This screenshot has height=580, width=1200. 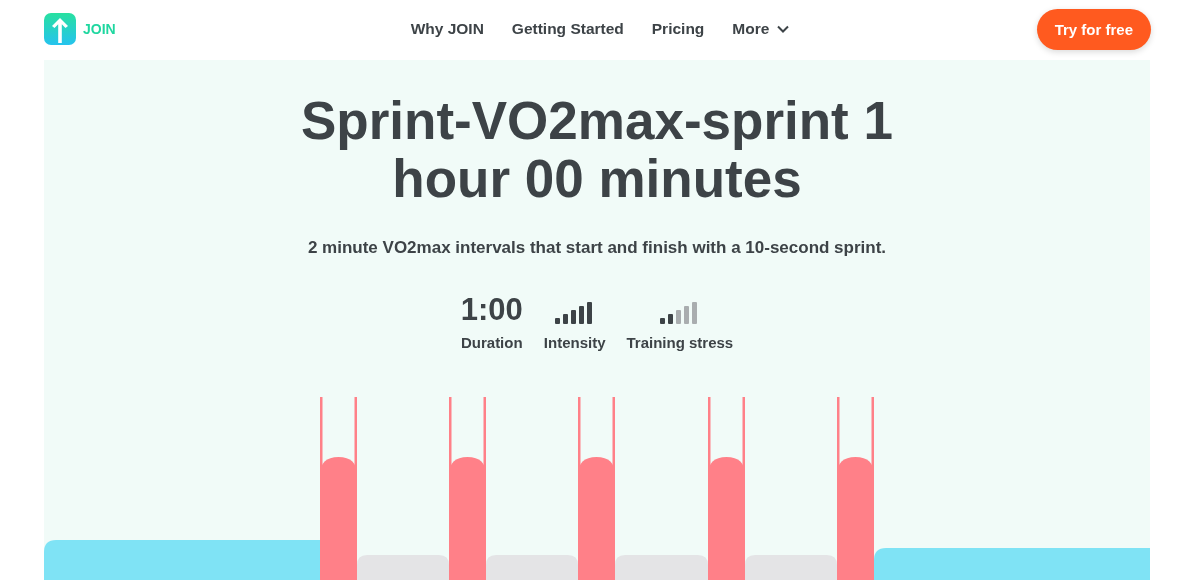 What do you see at coordinates (60, 29) in the screenshot?
I see `logo-icon` at bounding box center [60, 29].